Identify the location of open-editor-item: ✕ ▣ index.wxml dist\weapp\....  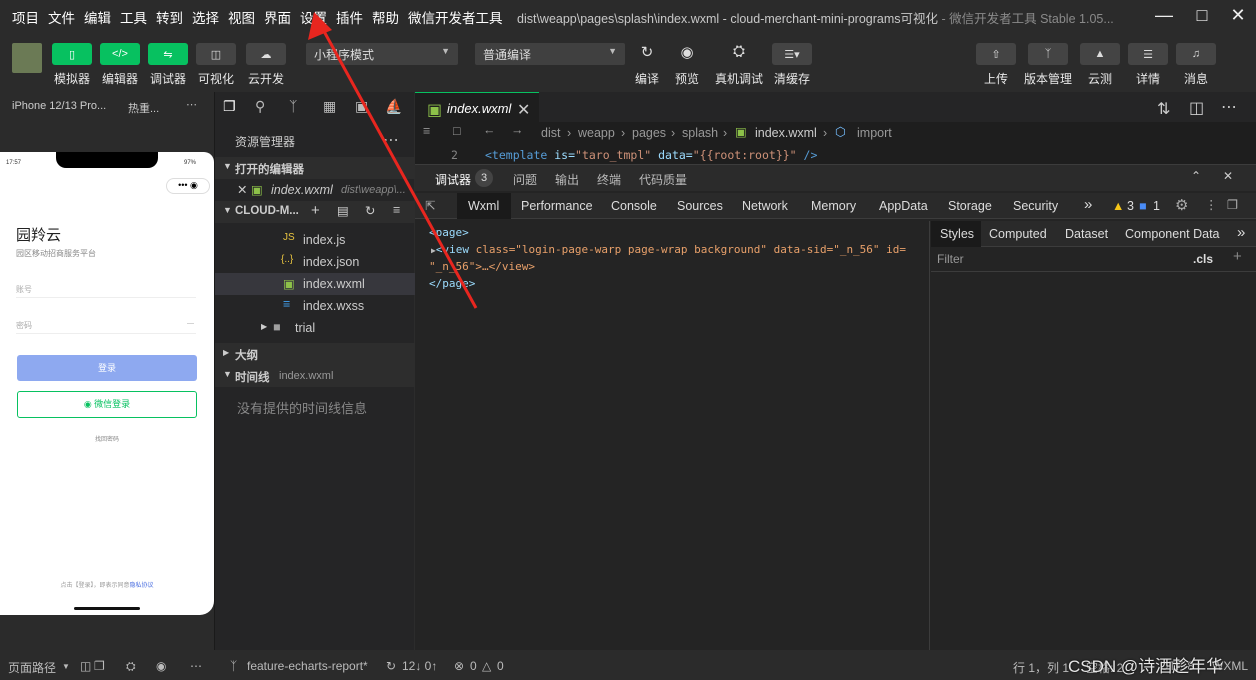
(315, 190).